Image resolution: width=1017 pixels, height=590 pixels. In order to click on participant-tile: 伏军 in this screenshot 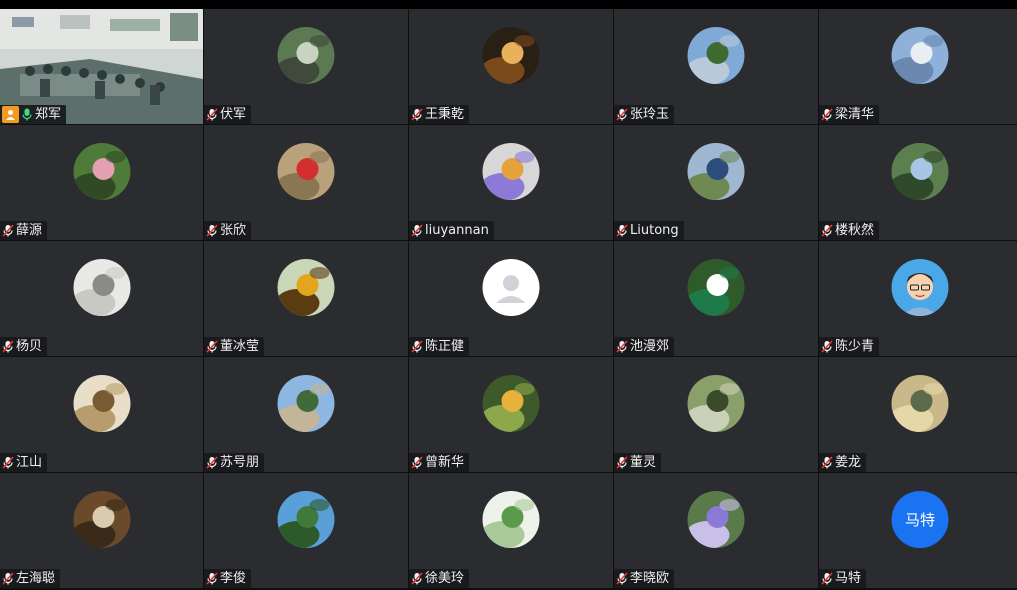, I will do `click(306, 66)`.